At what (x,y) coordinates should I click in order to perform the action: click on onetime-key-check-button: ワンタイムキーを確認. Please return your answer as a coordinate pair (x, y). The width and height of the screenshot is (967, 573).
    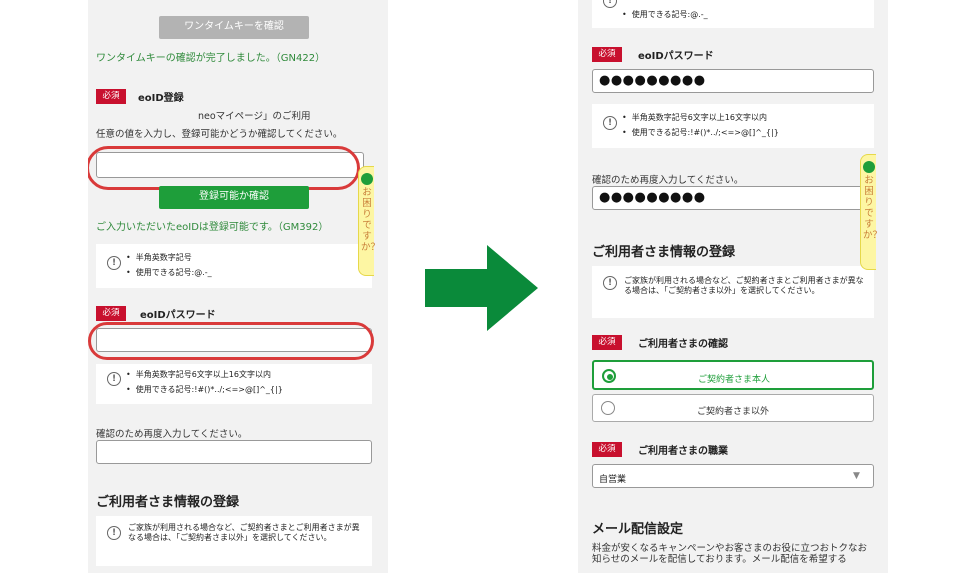
    Looking at the image, I should click on (234, 27).